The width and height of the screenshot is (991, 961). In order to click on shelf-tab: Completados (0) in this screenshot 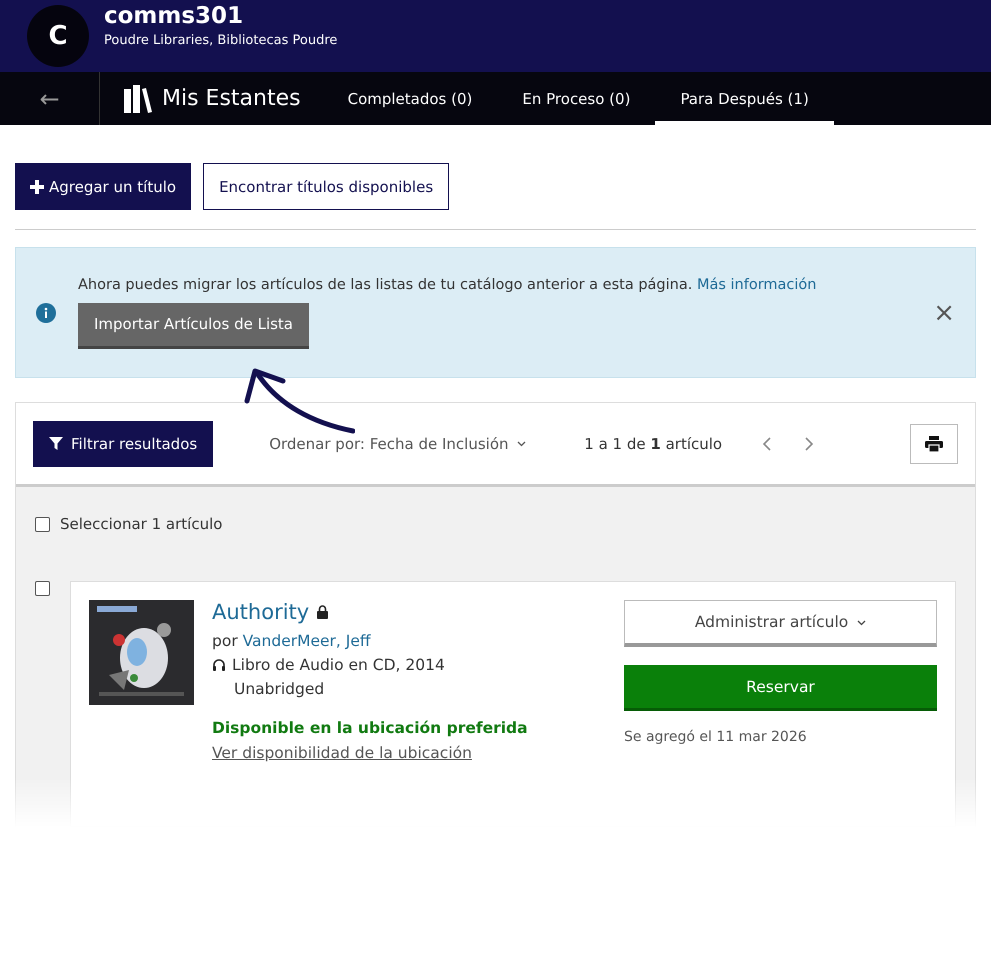, I will do `click(410, 98)`.